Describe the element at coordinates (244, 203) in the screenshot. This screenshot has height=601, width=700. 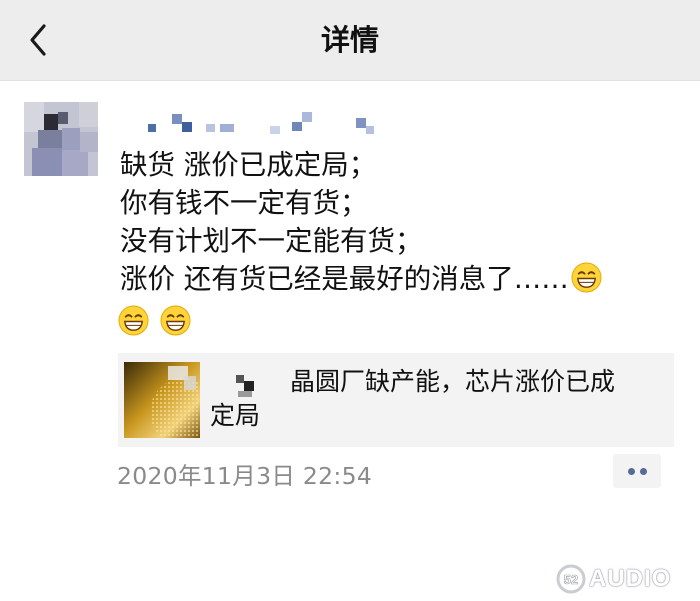
I see `post-line: 你有钱不一定有货；` at that location.